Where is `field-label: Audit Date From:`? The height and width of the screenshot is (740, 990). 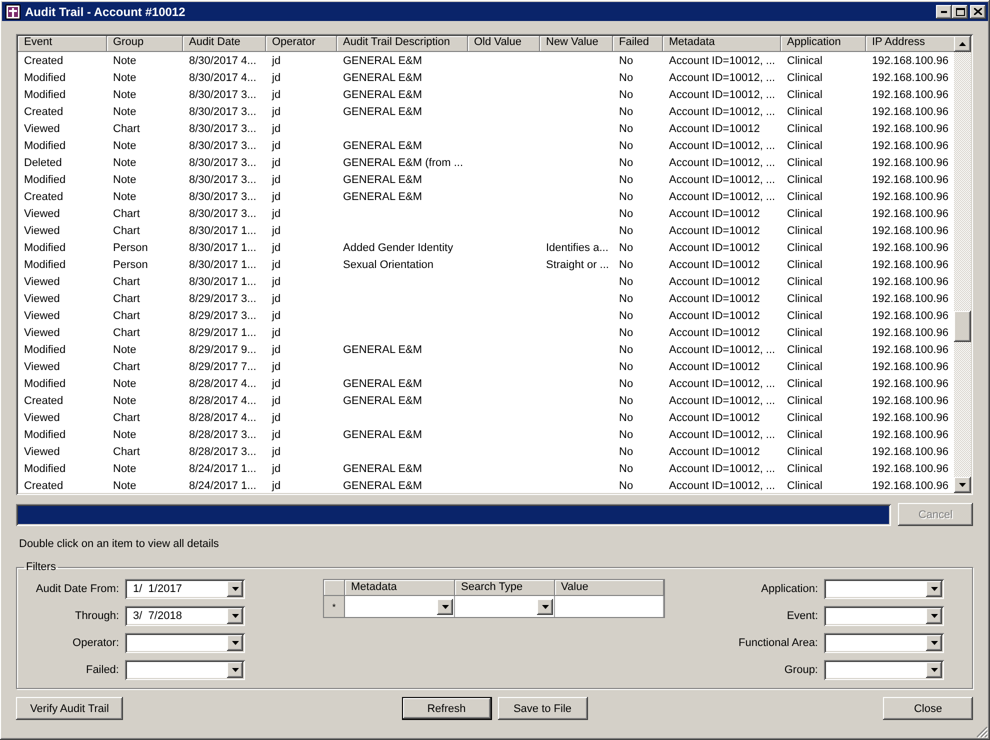 field-label: Audit Date From: is located at coordinates (77, 589).